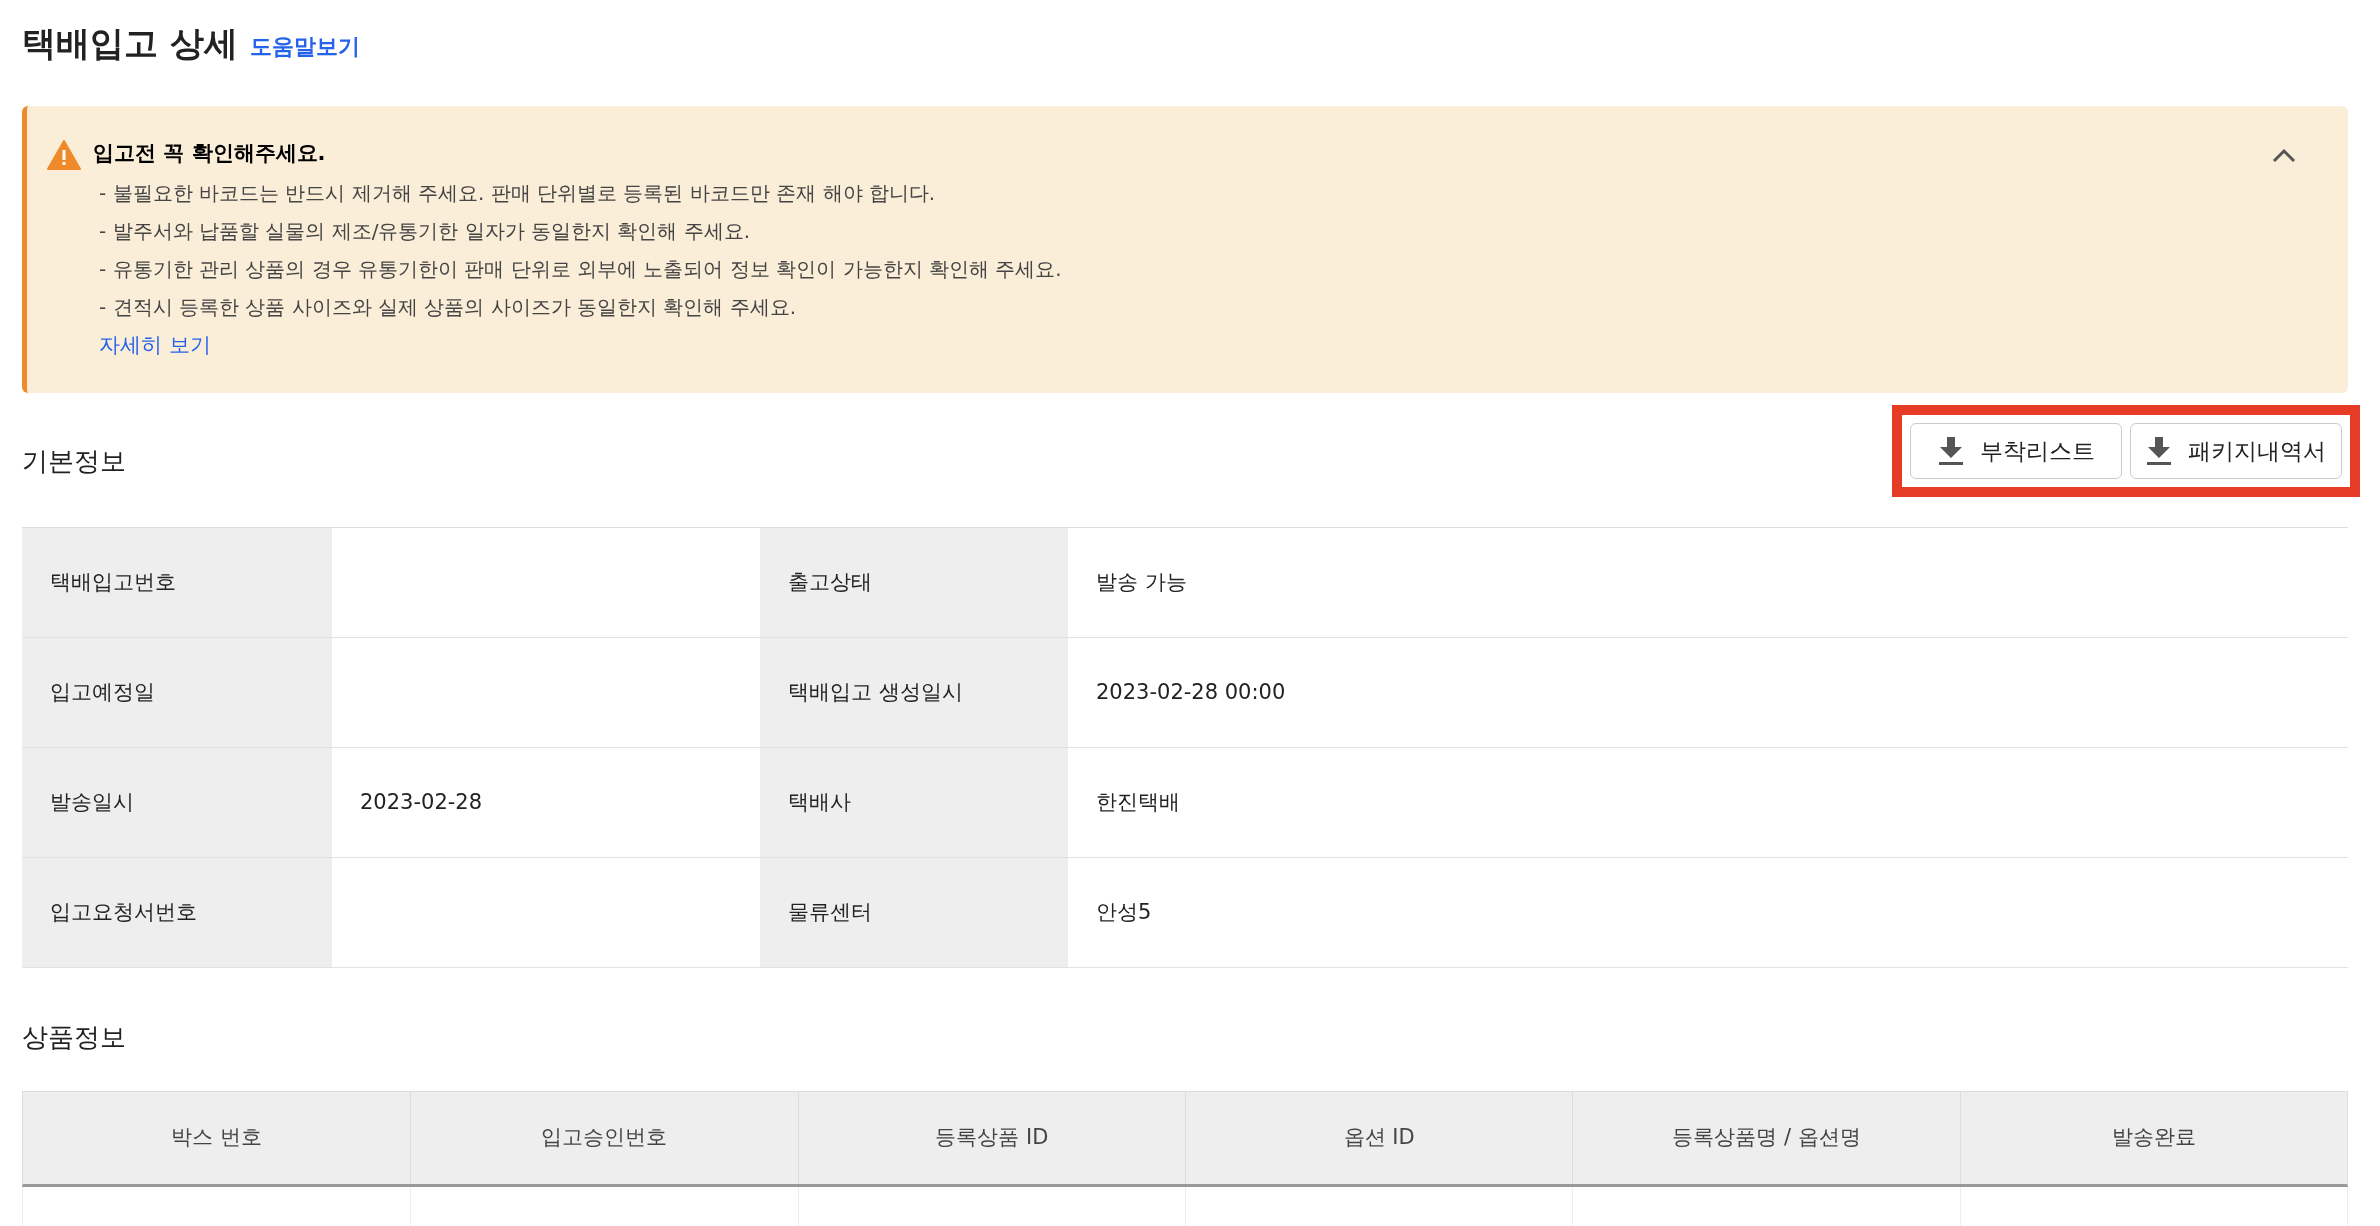 Image resolution: width=2380 pixels, height=1226 pixels. What do you see at coordinates (130, 43) in the screenshot?
I see `page-title: 택배입고 상세` at bounding box center [130, 43].